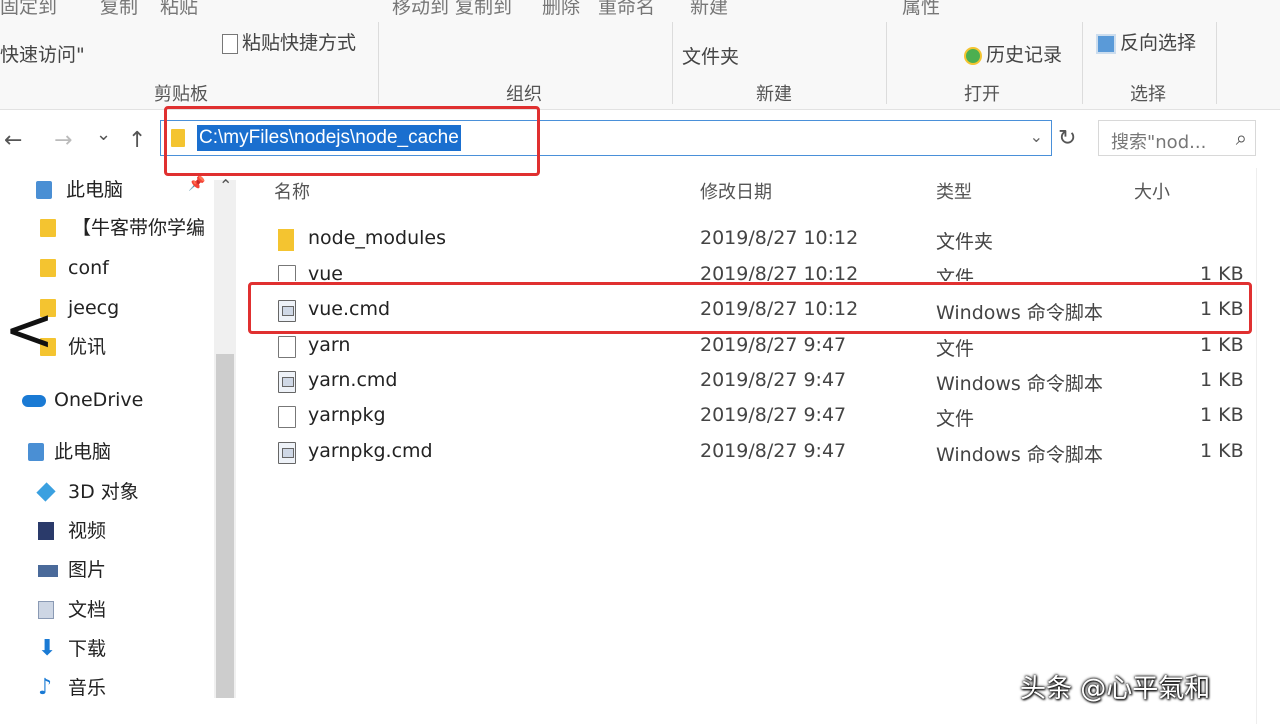 This screenshot has height=724, width=1280. I want to click on file-type: Windows 命令脚本, so click(1019, 384).